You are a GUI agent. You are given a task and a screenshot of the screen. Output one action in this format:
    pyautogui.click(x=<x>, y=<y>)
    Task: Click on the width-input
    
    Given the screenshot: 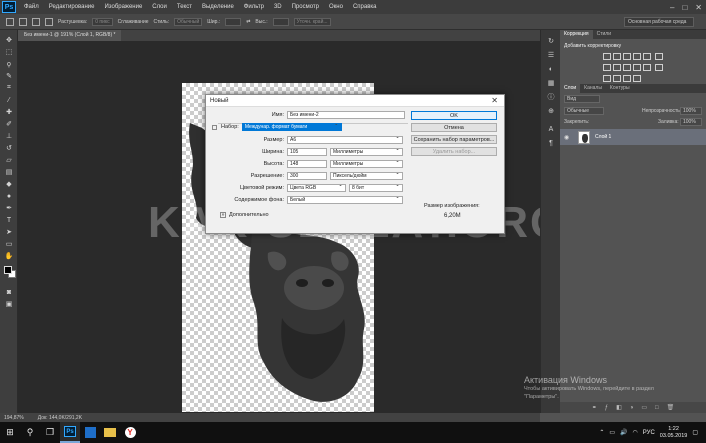 What is the action you would take?
    pyautogui.click(x=233, y=21)
    